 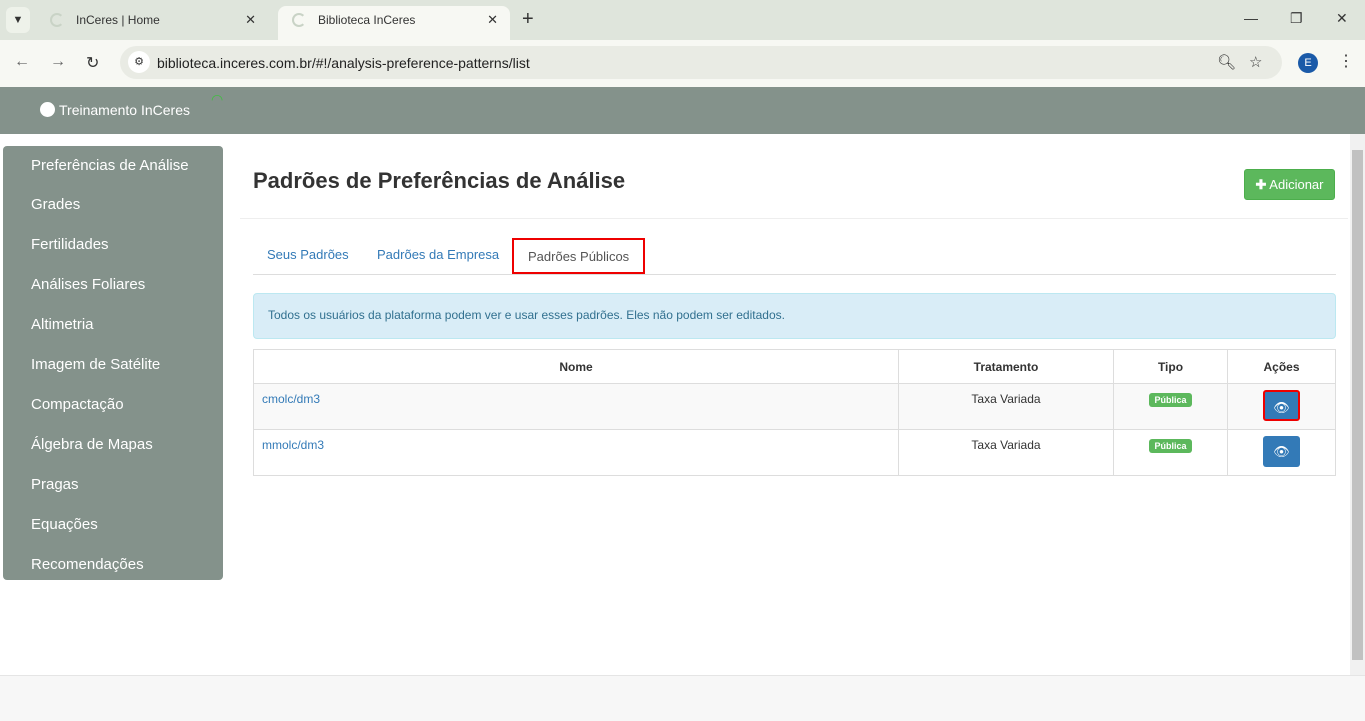 I want to click on tab-title: Biblioteca InCeres, so click(x=367, y=20).